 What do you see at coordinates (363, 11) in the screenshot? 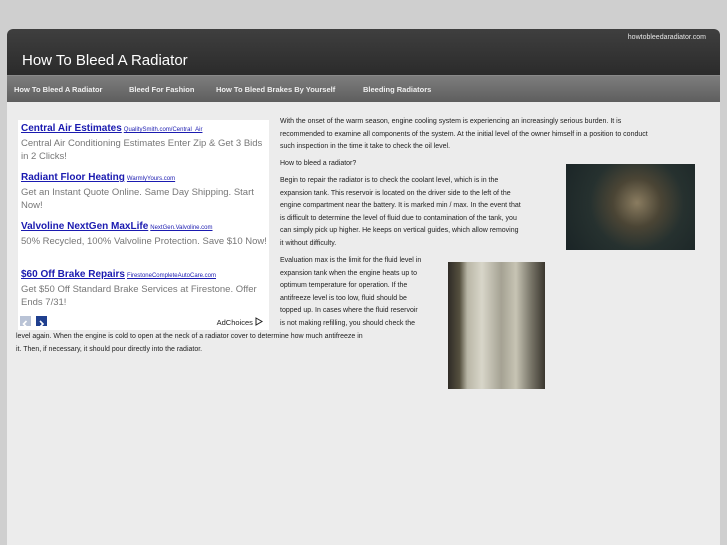
I see `top-band` at bounding box center [363, 11].